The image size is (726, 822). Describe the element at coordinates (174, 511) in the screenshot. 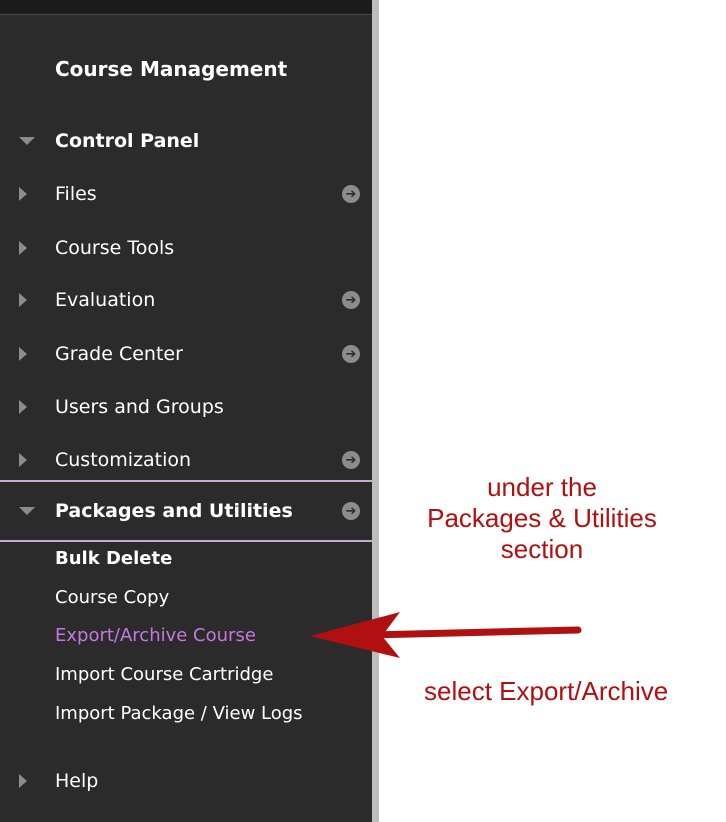

I see `sidebar-item-label: Packages and Utilities` at that location.